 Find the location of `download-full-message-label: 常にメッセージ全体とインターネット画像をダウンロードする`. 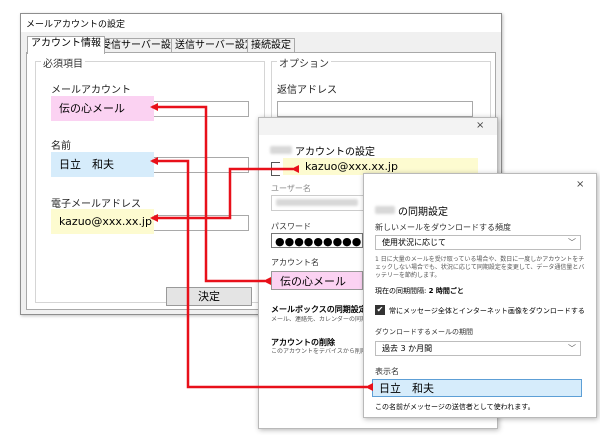

download-full-message-label: 常にメッセージ全体とインターネット画像をダウンロードする is located at coordinates (487, 311).